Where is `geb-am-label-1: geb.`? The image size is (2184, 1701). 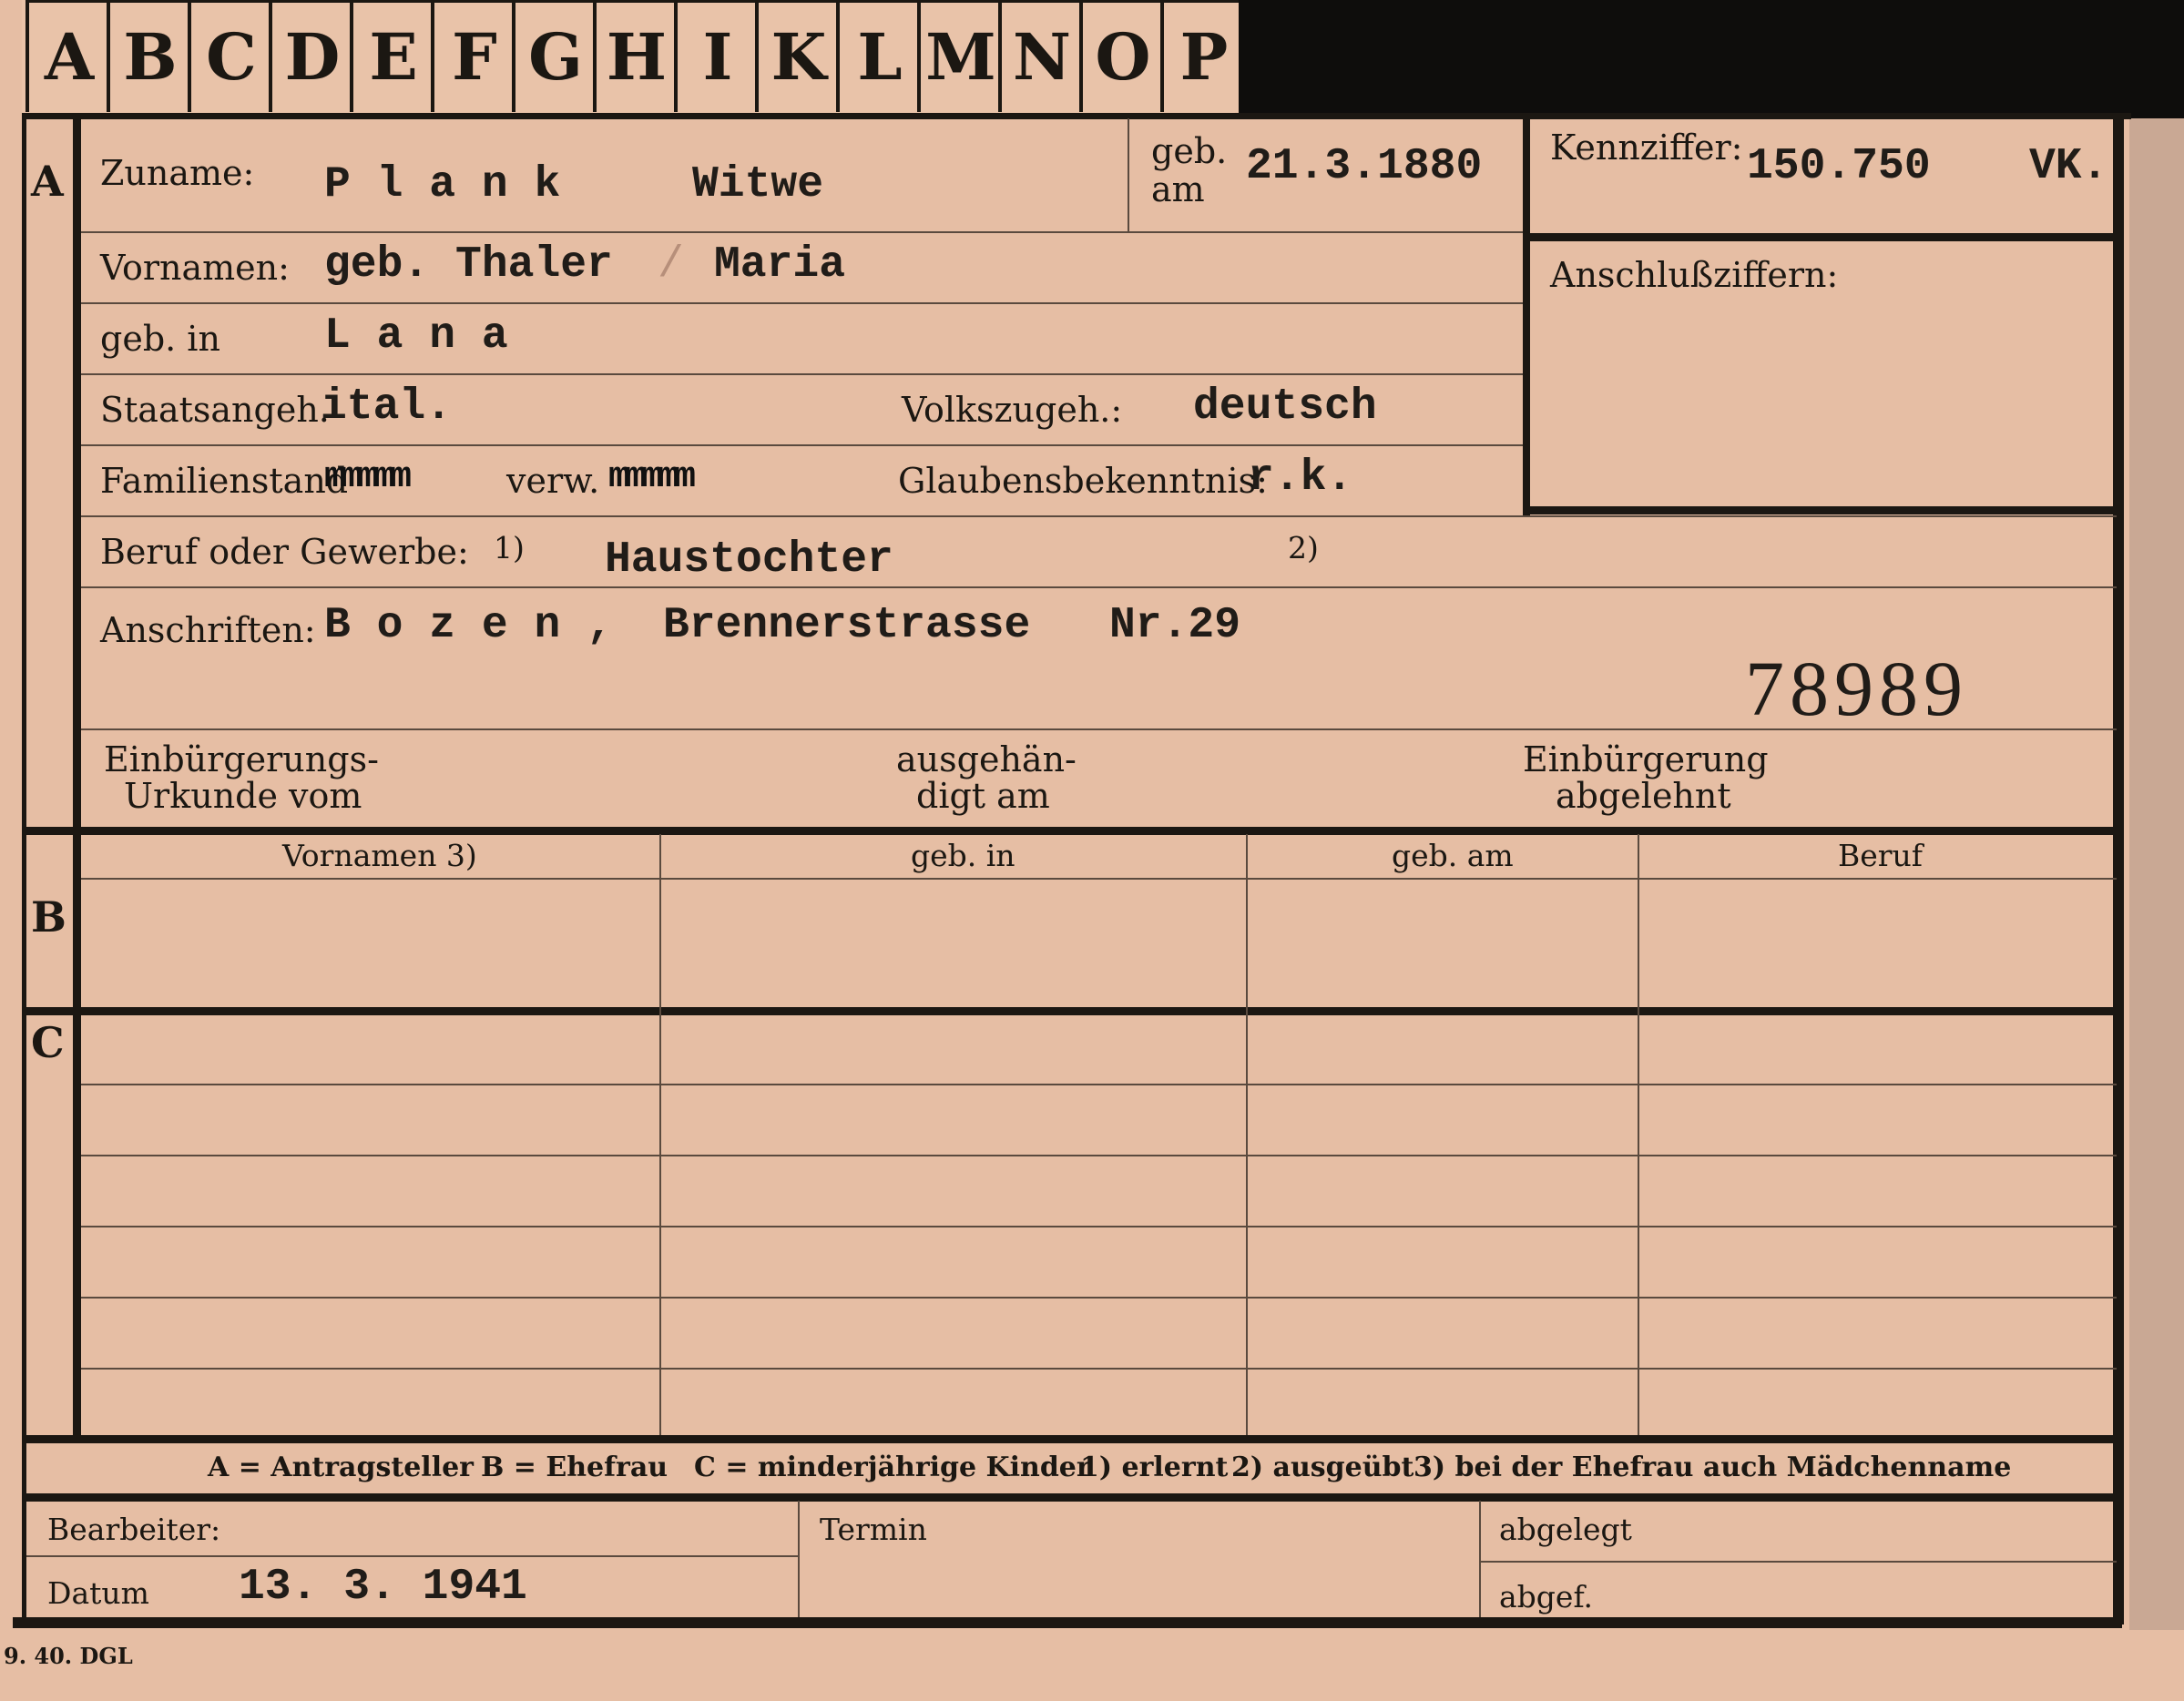 geb-am-label-1: geb. is located at coordinates (1190, 151).